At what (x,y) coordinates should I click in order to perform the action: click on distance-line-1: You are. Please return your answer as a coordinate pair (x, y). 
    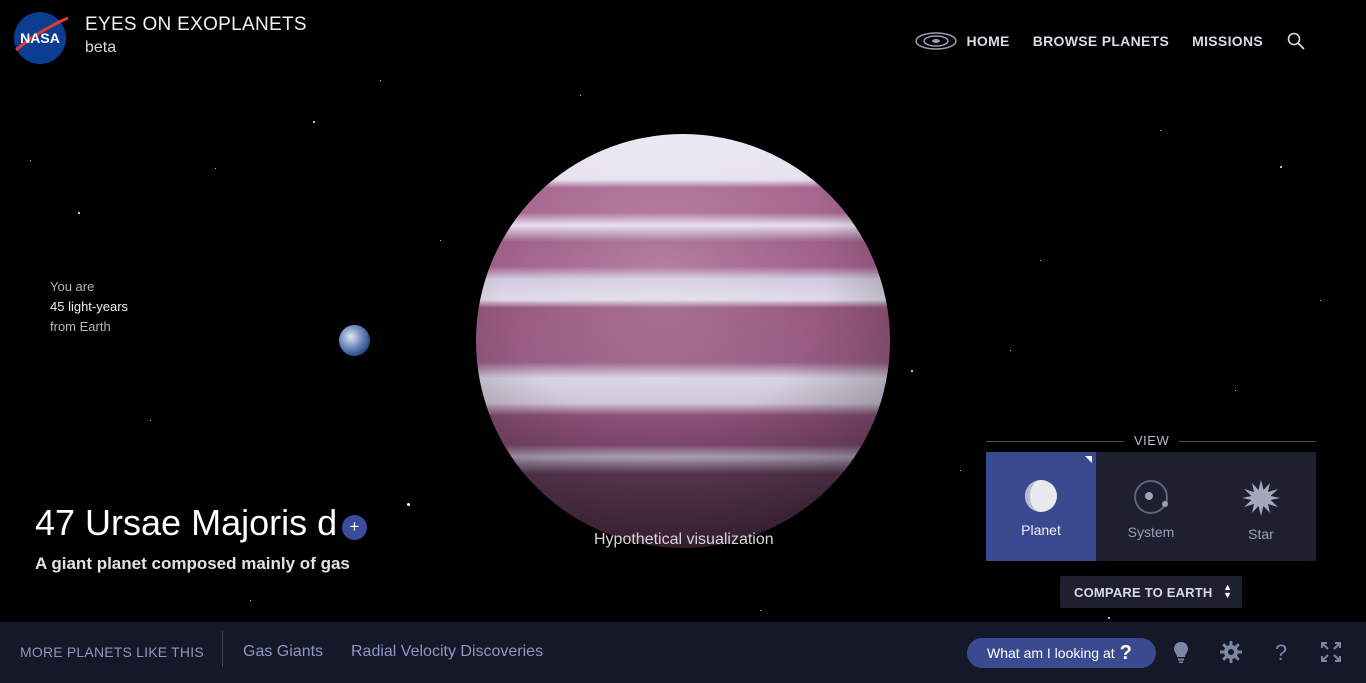
    Looking at the image, I should click on (72, 286).